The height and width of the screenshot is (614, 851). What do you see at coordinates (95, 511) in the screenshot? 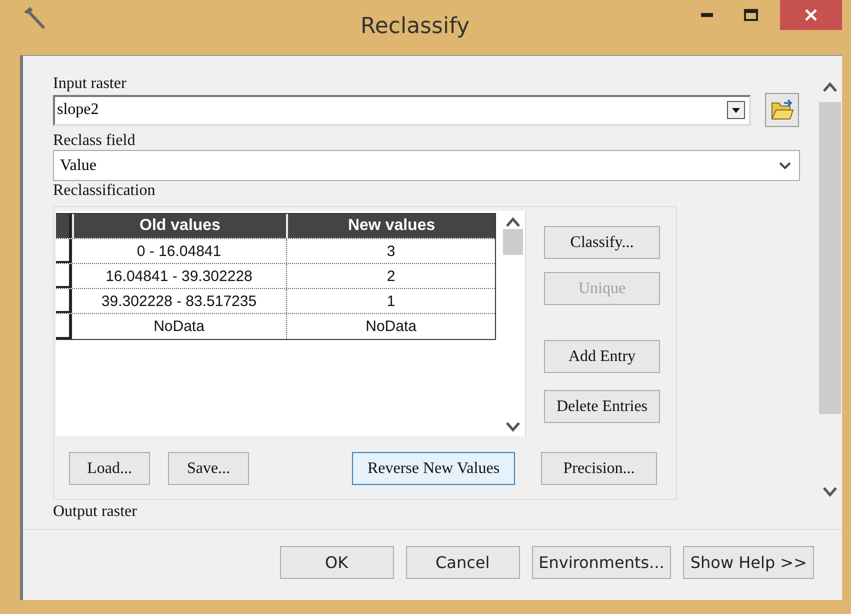
I see `field-label: Output raster` at bounding box center [95, 511].